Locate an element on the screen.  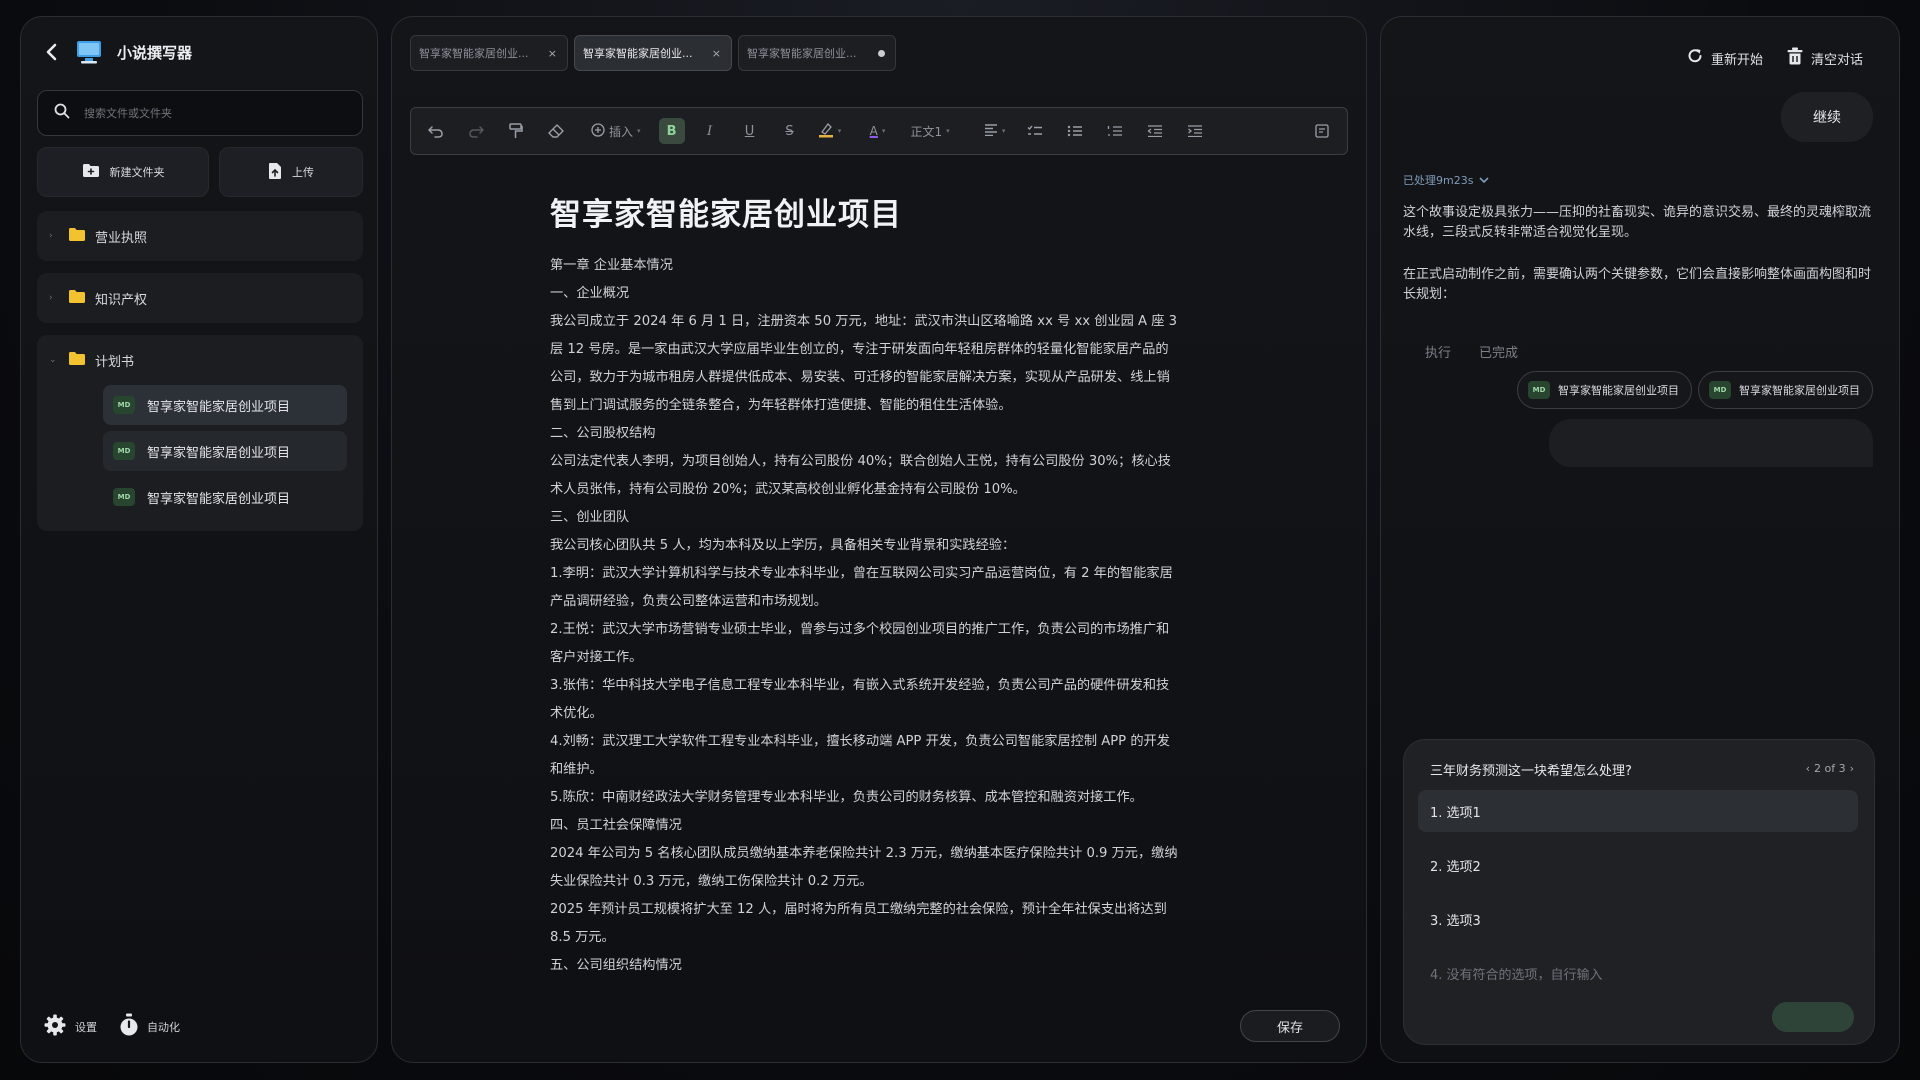
strikethrough-button: S is located at coordinates (790, 131).